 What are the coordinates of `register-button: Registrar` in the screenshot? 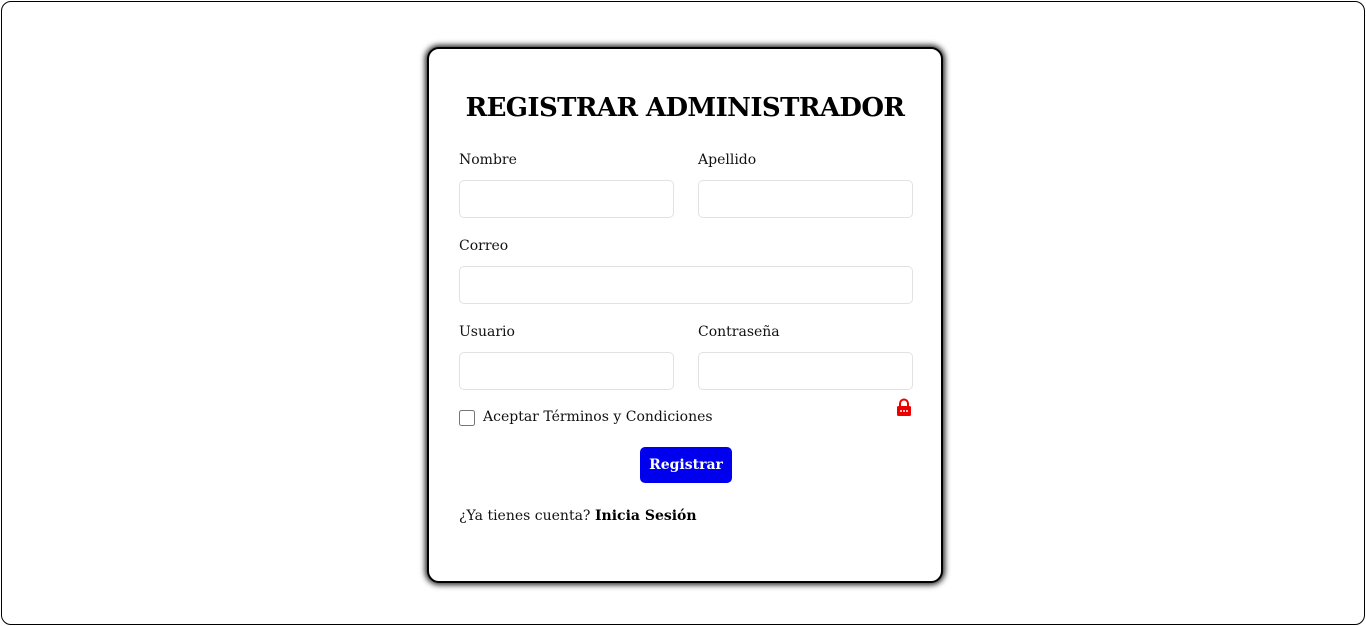 It's located at (686, 465).